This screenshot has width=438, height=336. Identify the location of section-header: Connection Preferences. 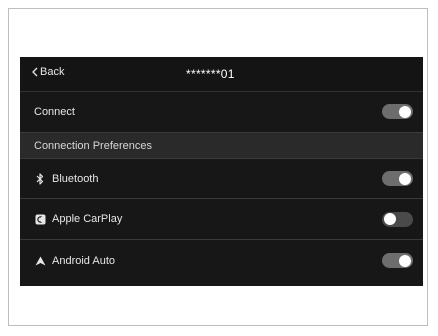
(221, 146).